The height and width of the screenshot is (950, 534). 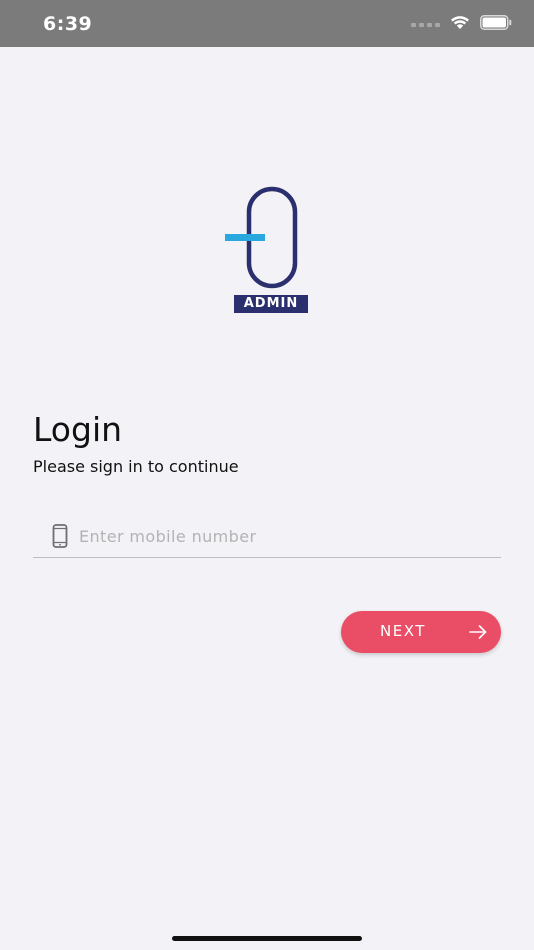 What do you see at coordinates (478, 632) in the screenshot?
I see `arrow-right-icon` at bounding box center [478, 632].